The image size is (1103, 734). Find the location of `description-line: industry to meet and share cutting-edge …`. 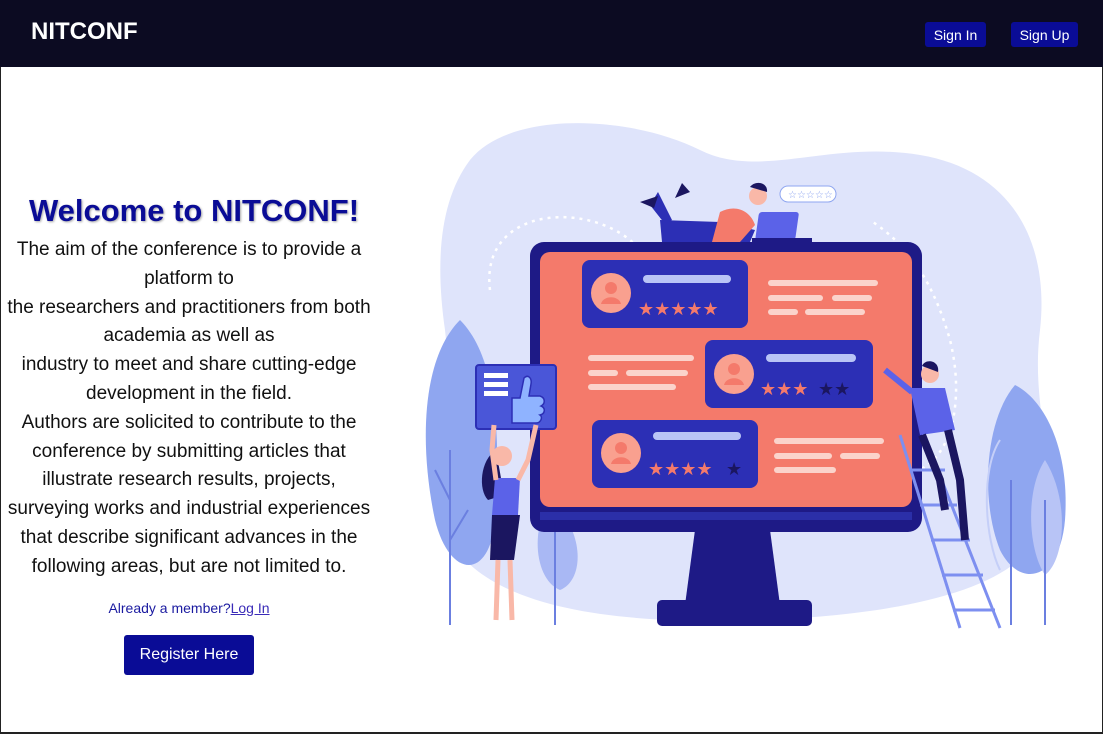

description-line: industry to meet and share cutting-edge … is located at coordinates (189, 379).